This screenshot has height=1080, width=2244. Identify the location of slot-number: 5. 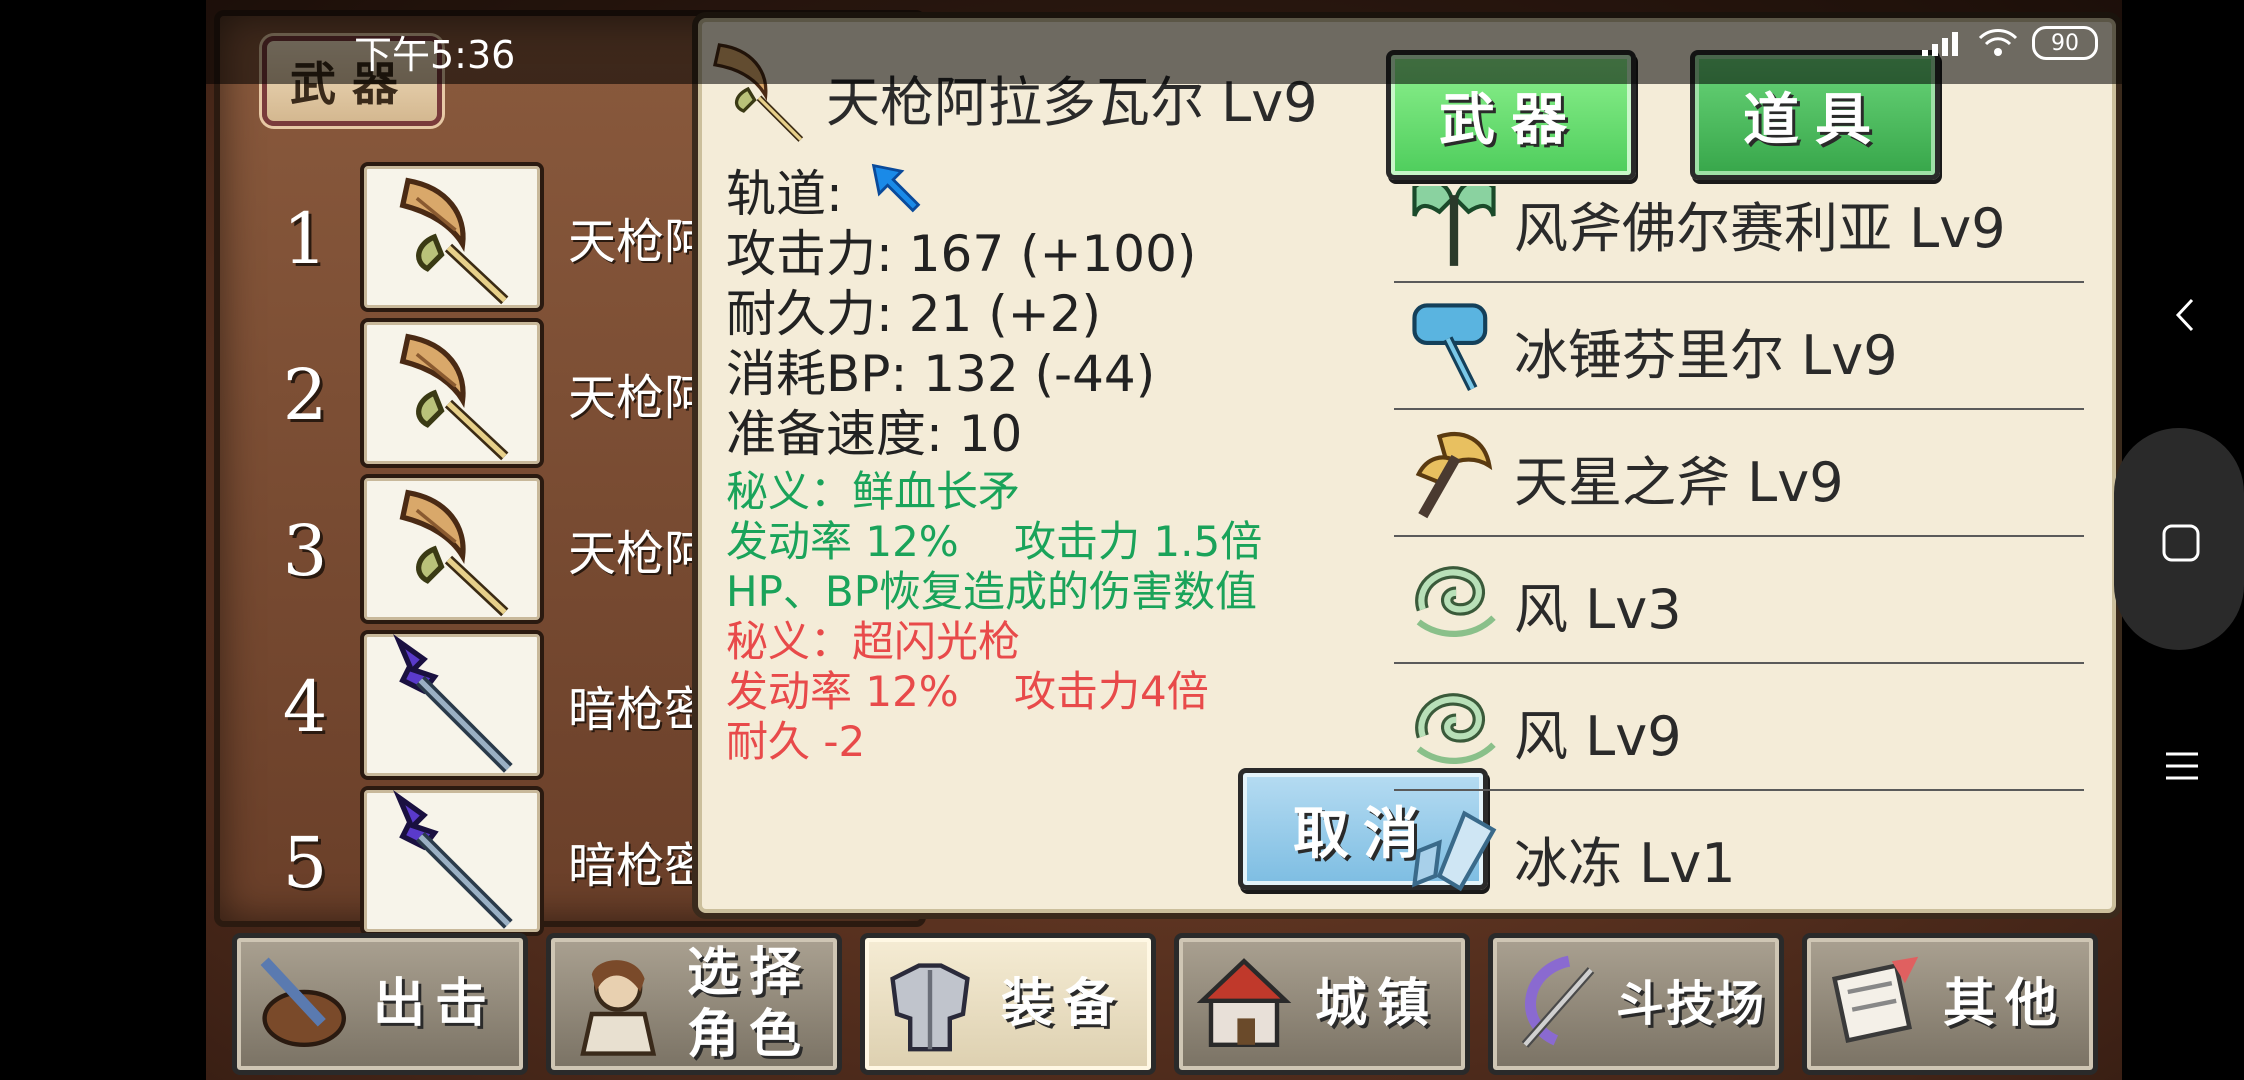
(305, 863).